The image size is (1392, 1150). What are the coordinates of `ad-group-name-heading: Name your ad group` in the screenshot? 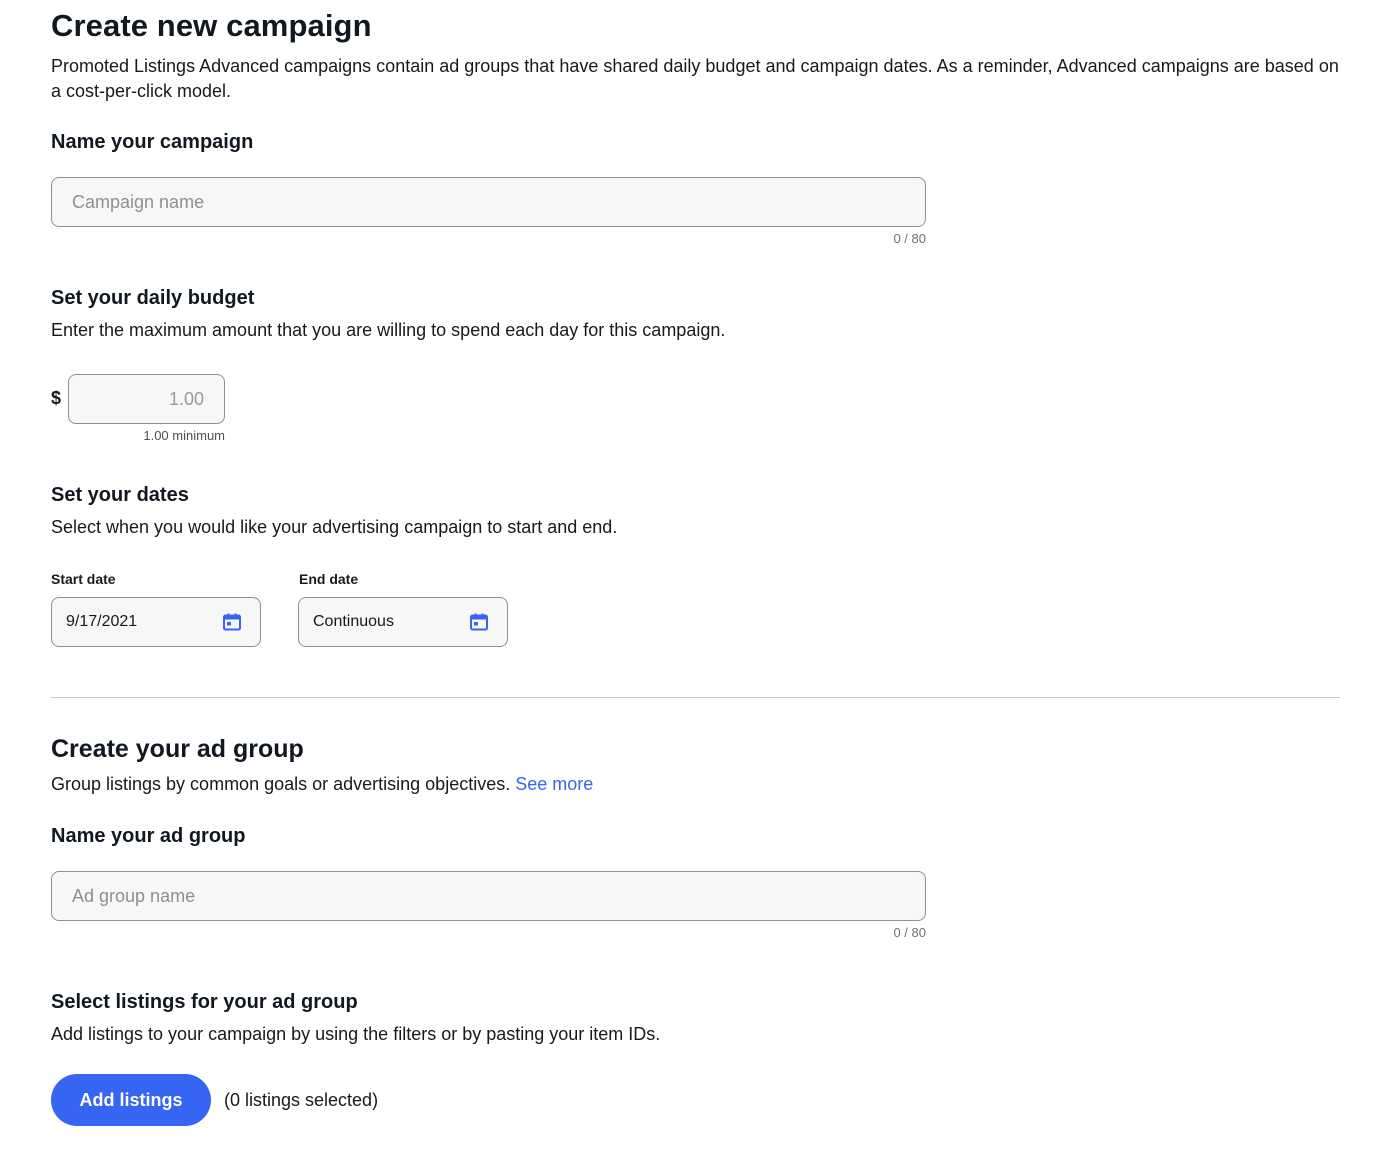 It's located at (148, 836).